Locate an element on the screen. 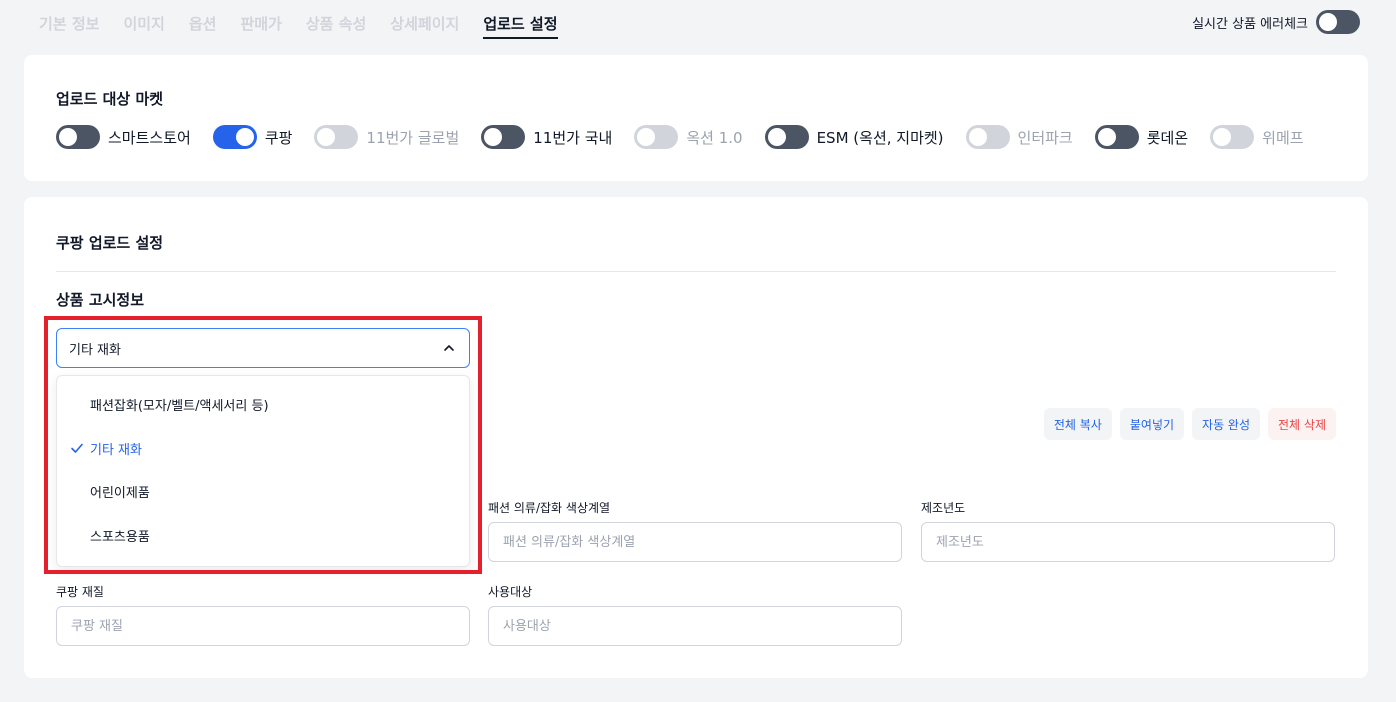 The image size is (1396, 702). delete-all-button: 전체 삭제 is located at coordinates (1302, 424).